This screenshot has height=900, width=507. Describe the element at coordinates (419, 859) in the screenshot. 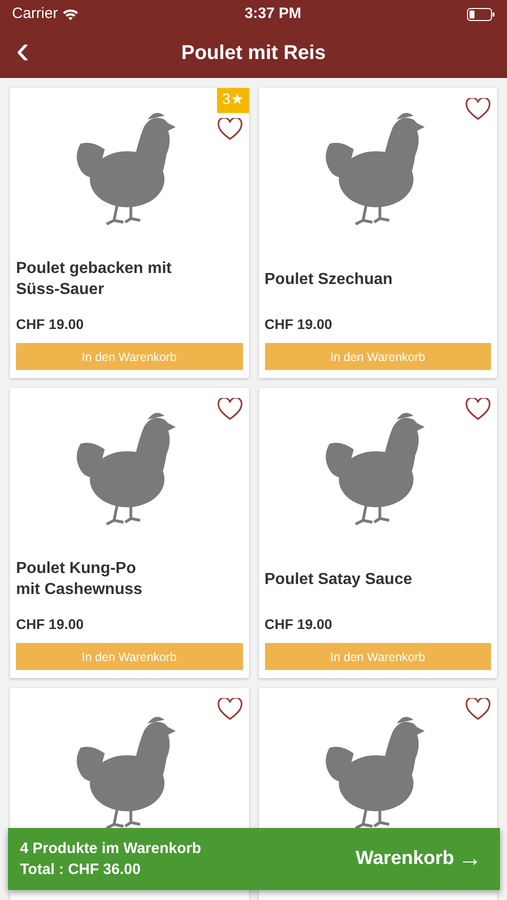

I see `cart-button: Warenkorb →` at that location.